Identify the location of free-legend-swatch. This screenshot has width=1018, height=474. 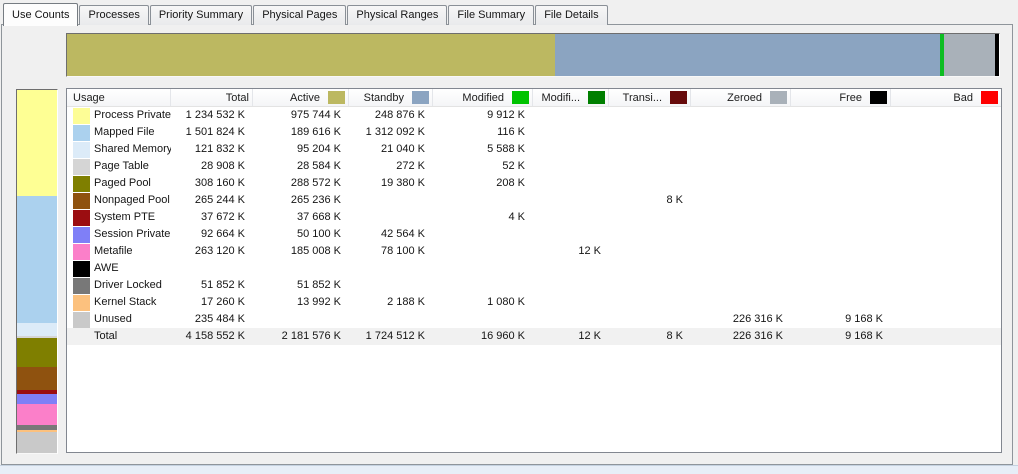
(878, 97).